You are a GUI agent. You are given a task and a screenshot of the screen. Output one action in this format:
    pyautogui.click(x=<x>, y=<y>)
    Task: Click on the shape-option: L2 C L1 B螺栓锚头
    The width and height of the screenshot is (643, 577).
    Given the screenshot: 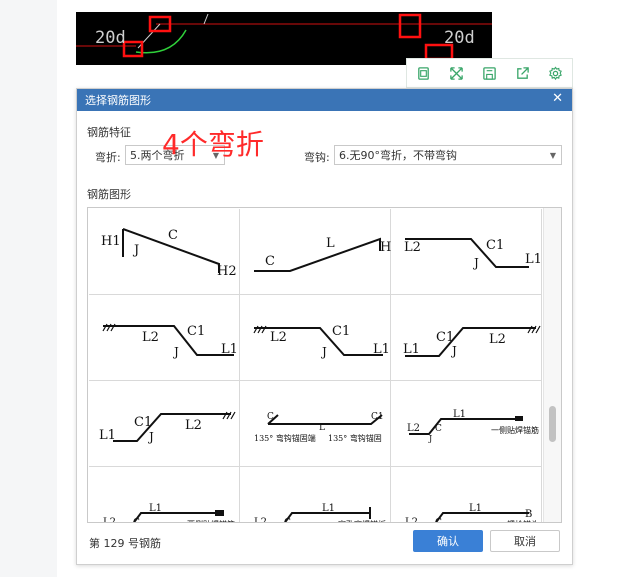 What is the action you would take?
    pyautogui.click(x=466, y=495)
    